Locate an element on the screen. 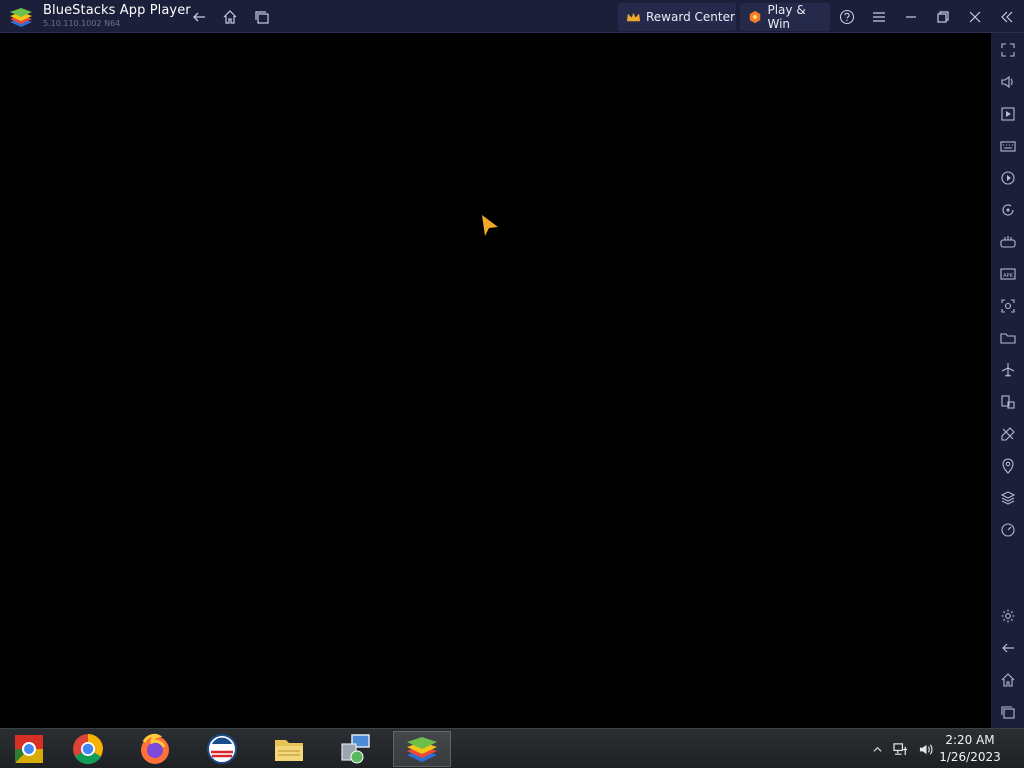 The image size is (1024, 768). home-icon is located at coordinates (230, 17).